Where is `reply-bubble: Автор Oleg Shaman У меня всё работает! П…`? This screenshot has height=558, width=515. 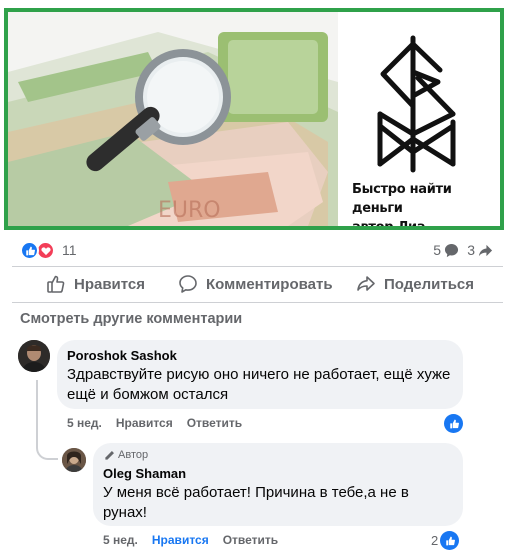
reply-bubble: Автор Oleg Shaman У меня всё работает! П… is located at coordinates (278, 484).